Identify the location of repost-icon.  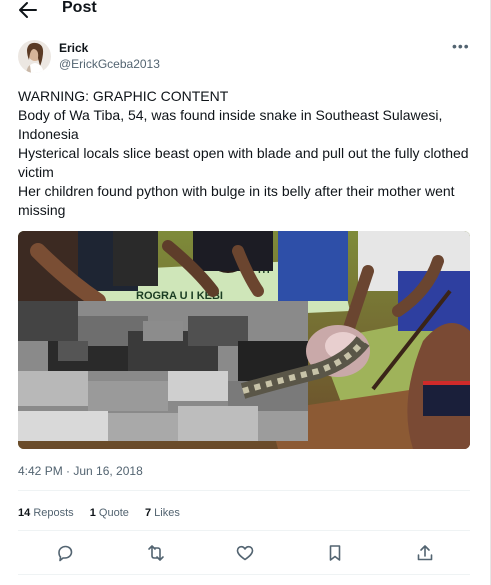
(156, 553).